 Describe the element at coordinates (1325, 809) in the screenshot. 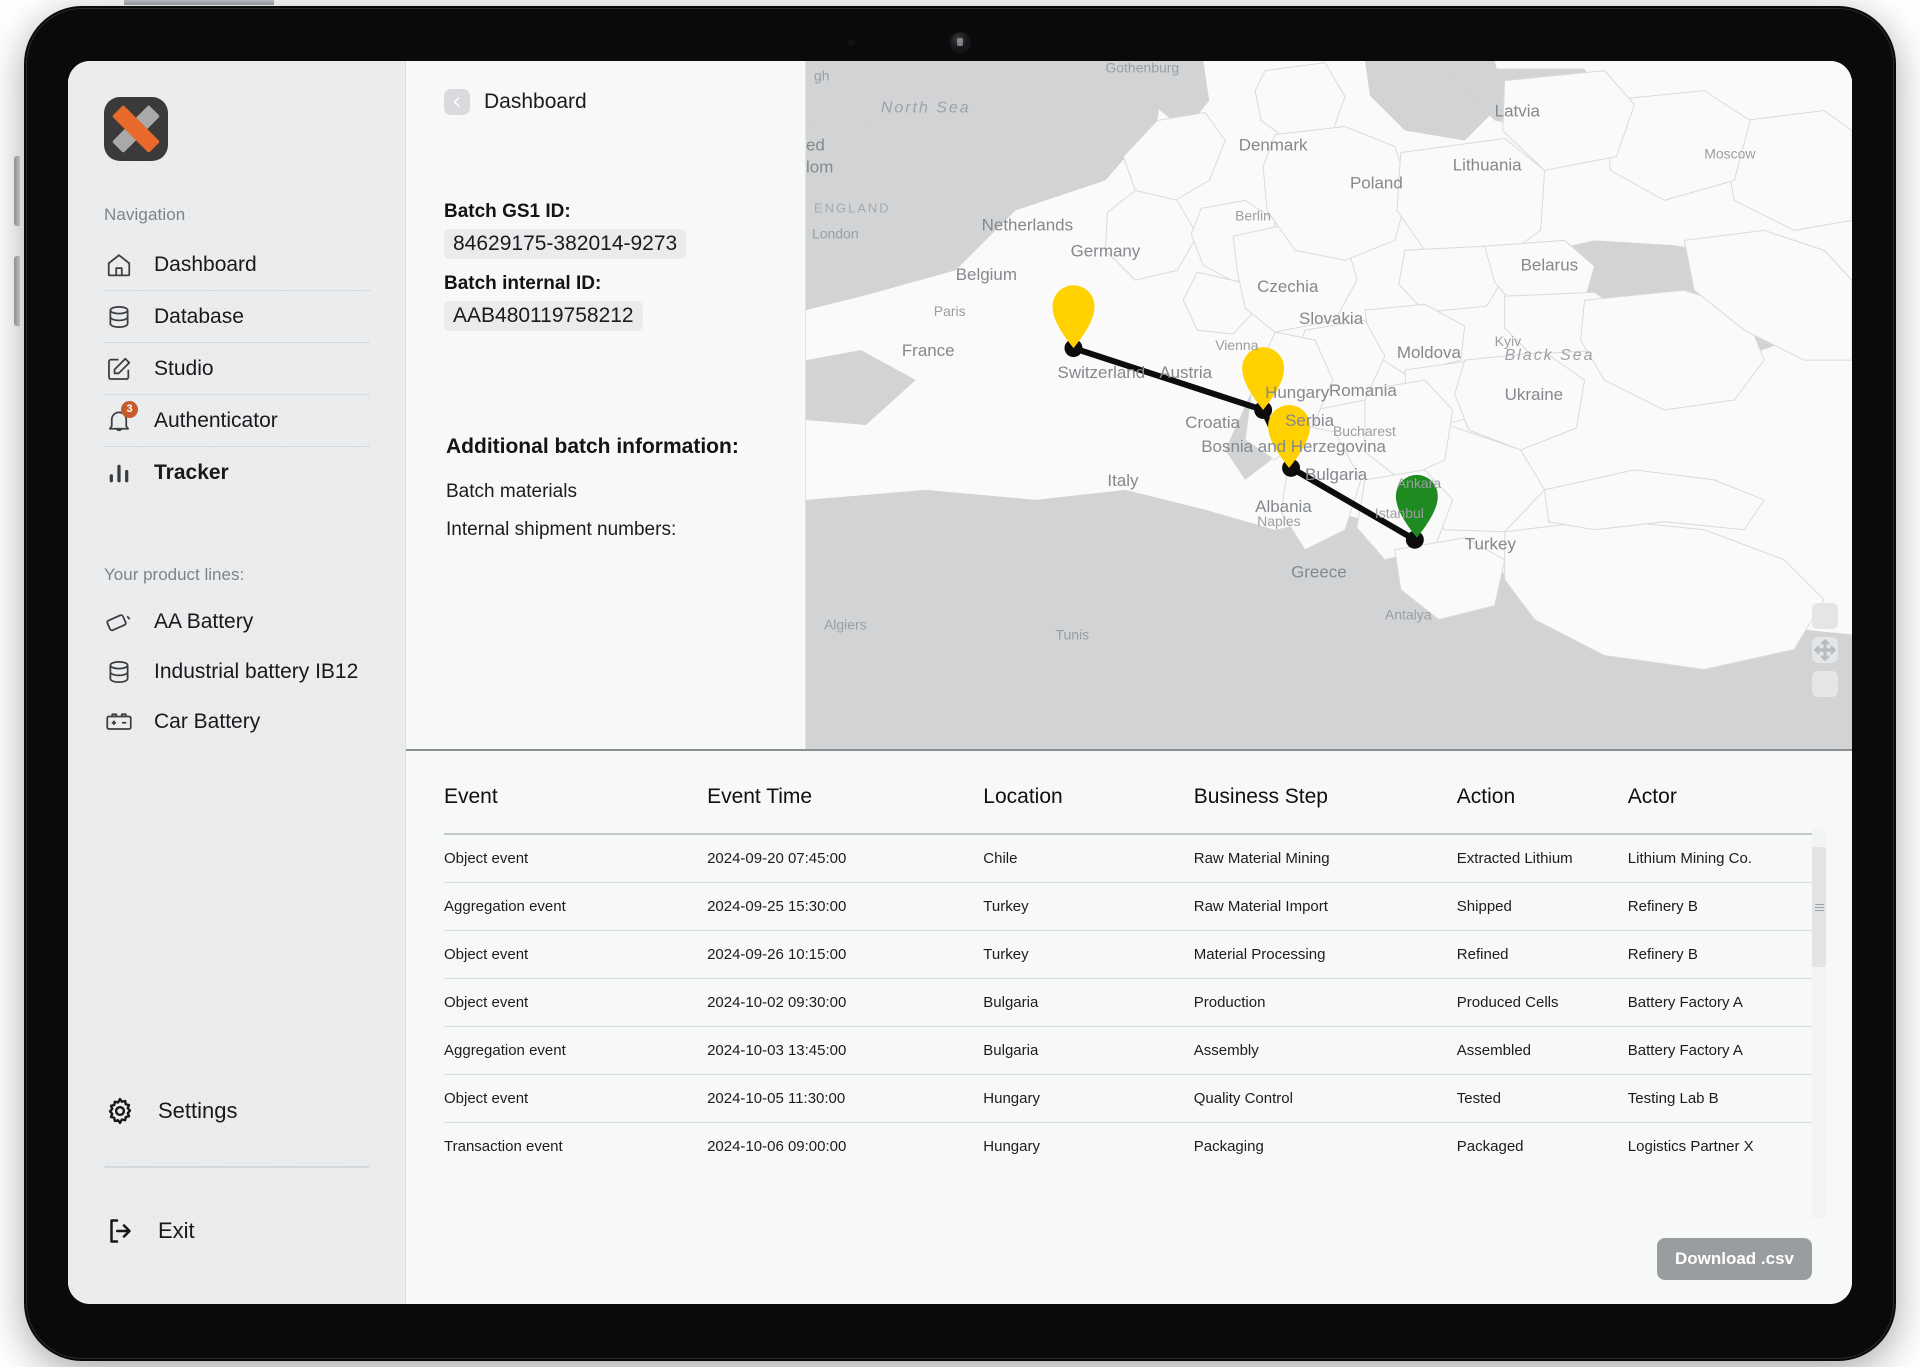

I see `column-header-business-step: Business Step` at that location.